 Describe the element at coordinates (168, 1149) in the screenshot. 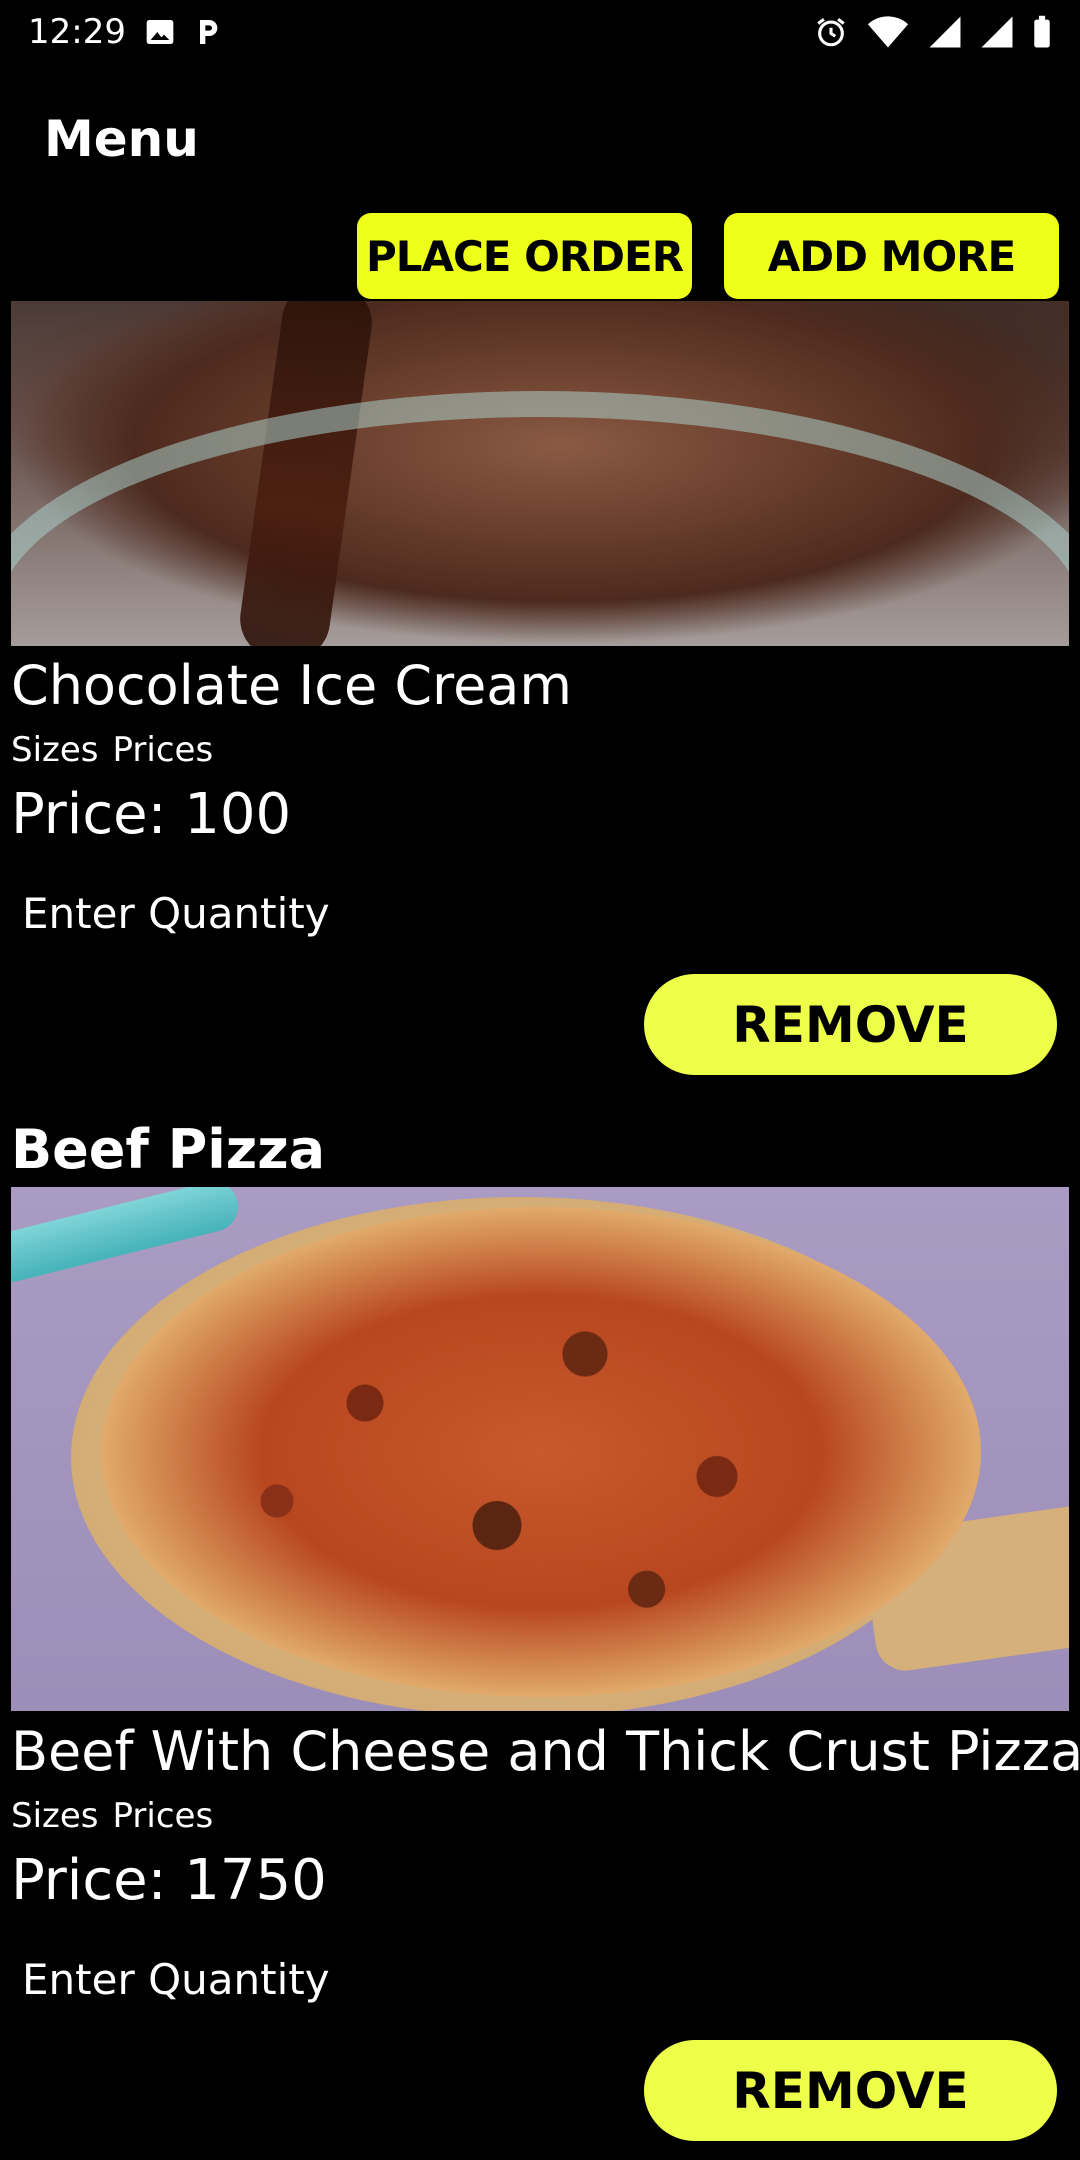

I see `category-title: Beef Pizza` at that location.